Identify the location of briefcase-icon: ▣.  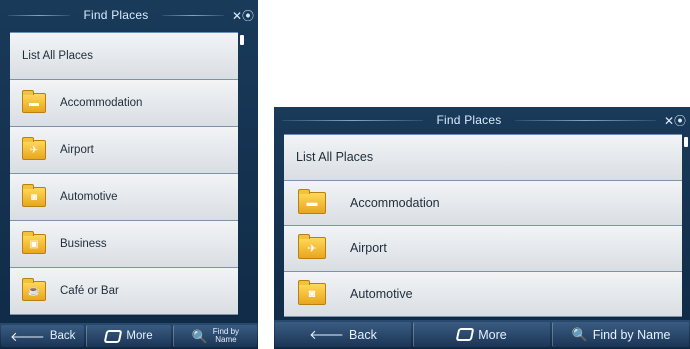
(34, 242).